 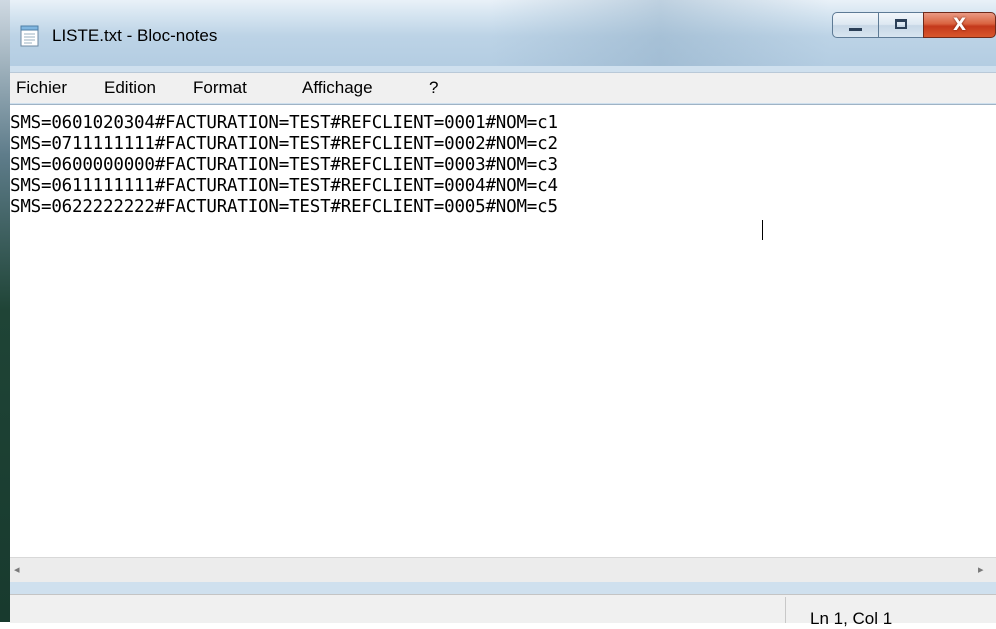 What do you see at coordinates (660, 33) in the screenshot?
I see `title-bar-glare` at bounding box center [660, 33].